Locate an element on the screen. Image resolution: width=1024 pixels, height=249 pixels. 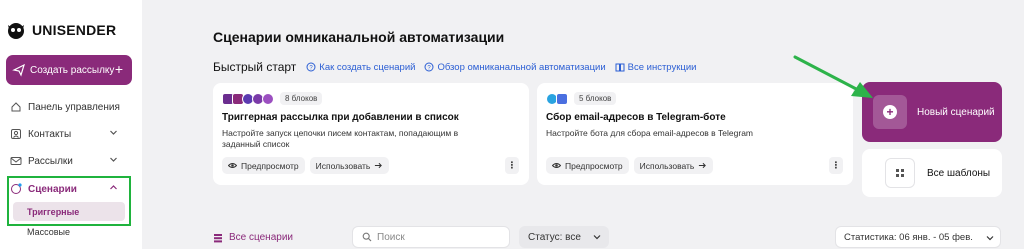
sidebar-item-contacts: Контакты is located at coordinates (69, 134).